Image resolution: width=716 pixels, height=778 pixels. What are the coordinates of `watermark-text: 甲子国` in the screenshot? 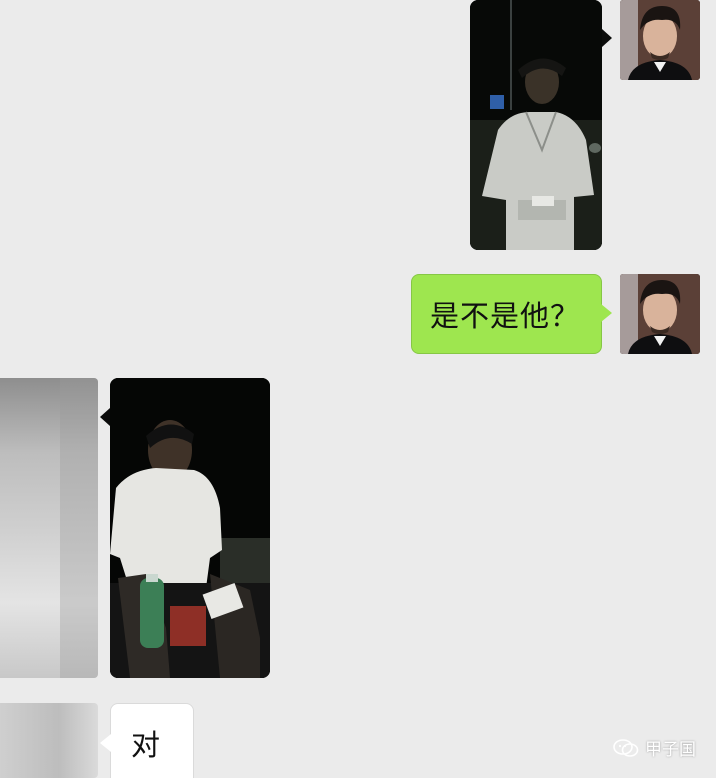 It's located at (670, 750).